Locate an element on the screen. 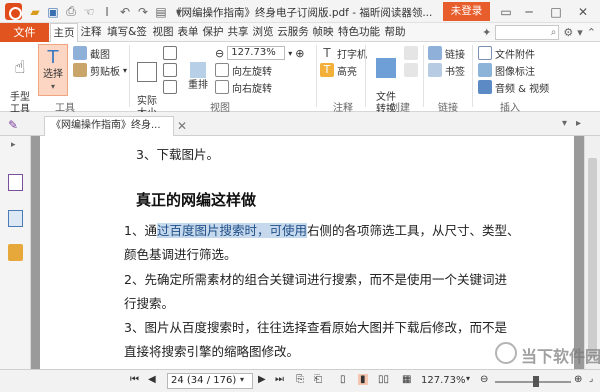 The height and width of the screenshot is (392, 600). typewriter-button: T 打字机 is located at coordinates (343, 53).